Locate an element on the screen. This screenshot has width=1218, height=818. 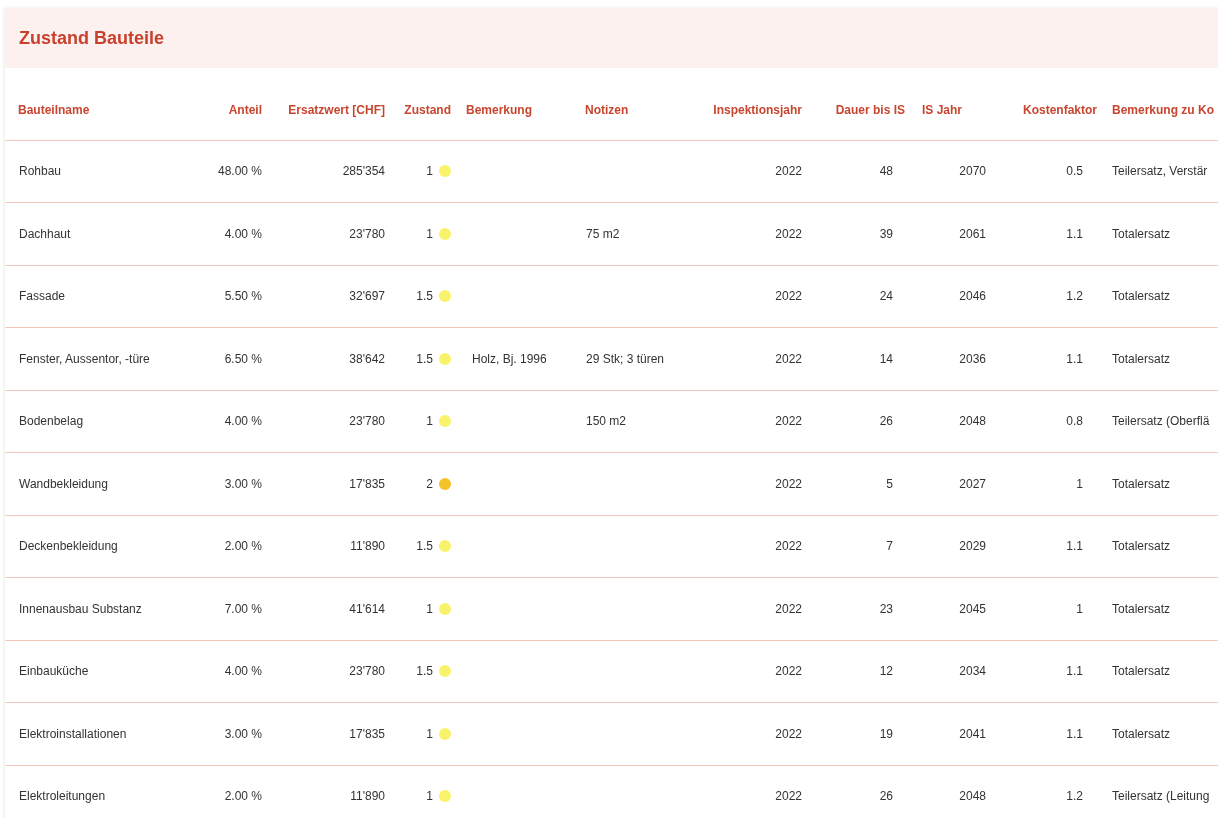
table-cell: Elektroinstallationen is located at coordinates (102, 733).